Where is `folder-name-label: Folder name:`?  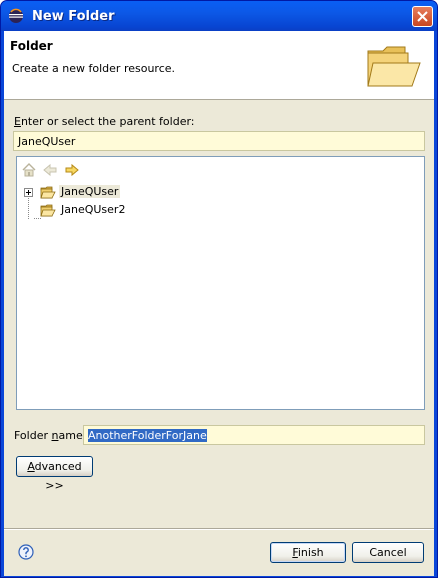
folder-name-label: Folder name: is located at coordinates (50, 435).